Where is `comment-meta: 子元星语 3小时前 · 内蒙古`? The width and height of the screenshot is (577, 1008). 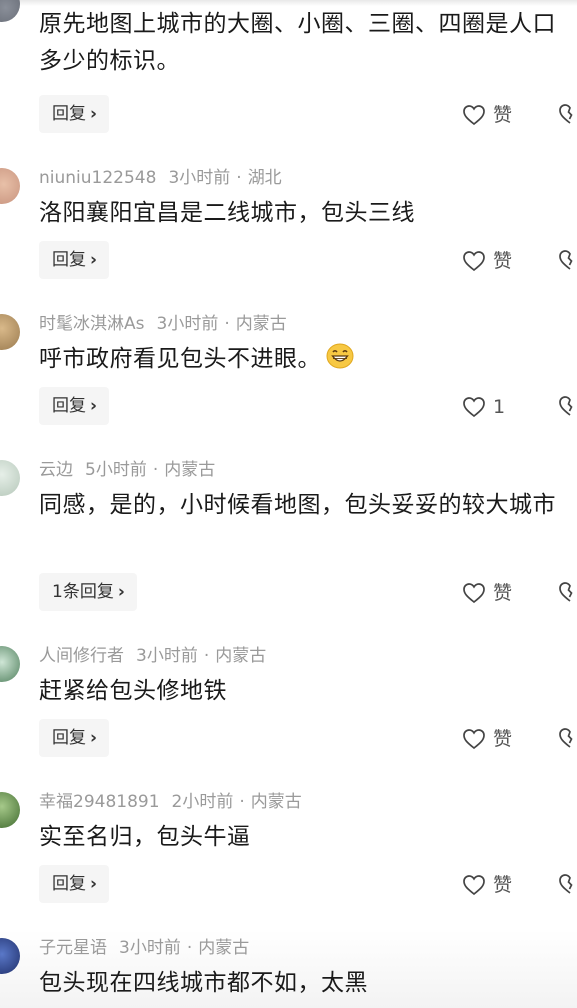 comment-meta: 子元星语 3小时前 · 内蒙古 is located at coordinates (144, 948).